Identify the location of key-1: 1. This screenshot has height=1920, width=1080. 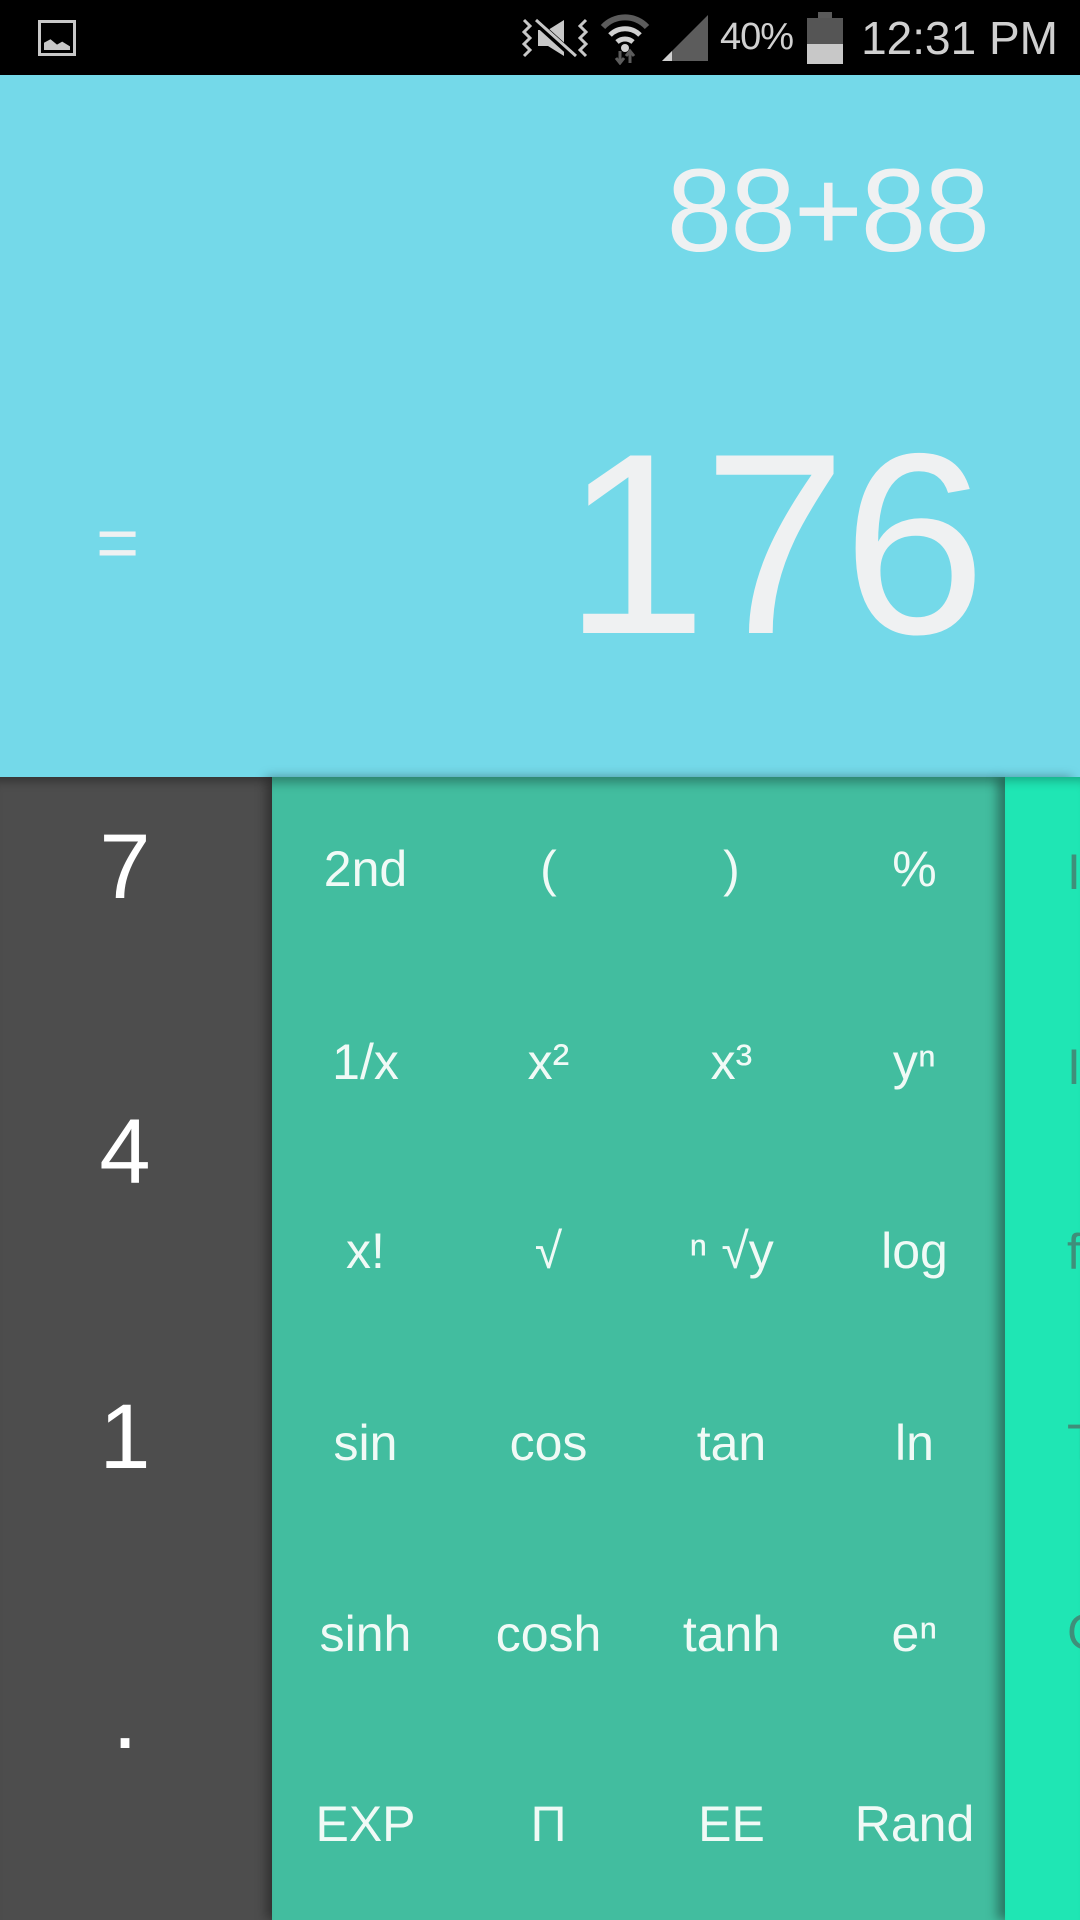
(125, 1437).